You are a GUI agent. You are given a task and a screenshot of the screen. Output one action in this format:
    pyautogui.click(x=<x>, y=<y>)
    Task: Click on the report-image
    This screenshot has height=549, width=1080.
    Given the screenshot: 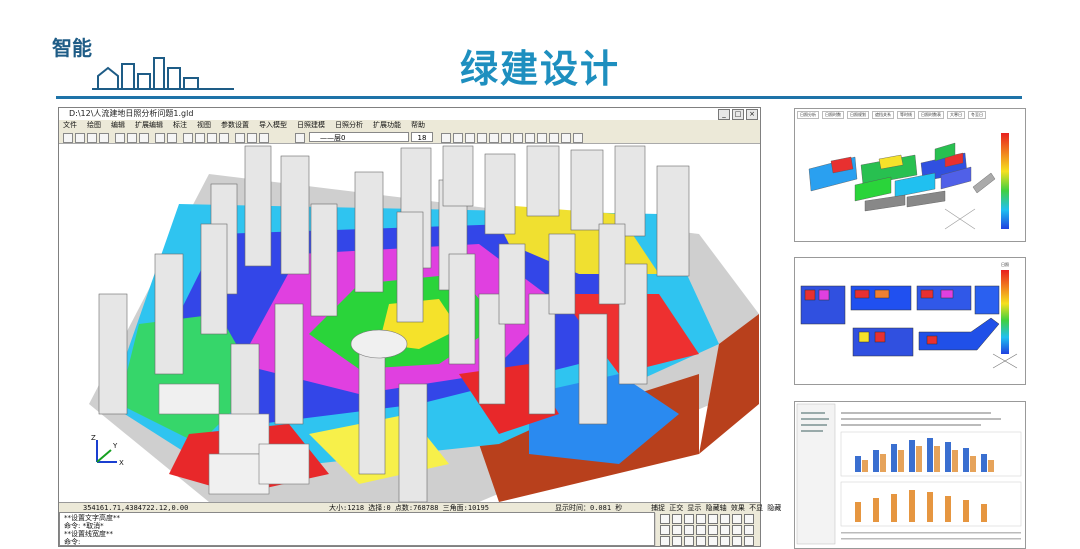 What is the action you would take?
    pyautogui.click(x=909, y=474)
    